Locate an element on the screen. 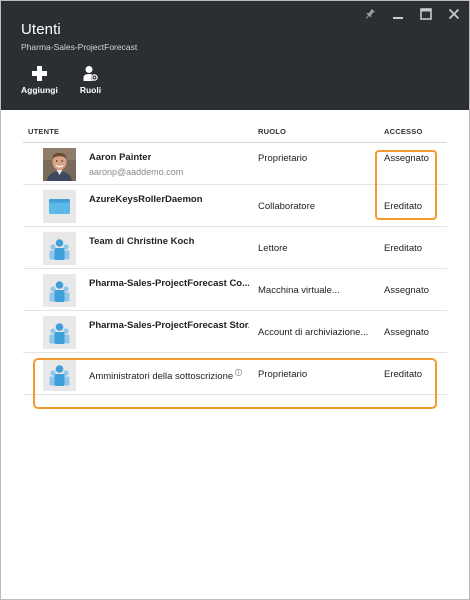 The image size is (470, 600). roles-icon is located at coordinates (91, 74).